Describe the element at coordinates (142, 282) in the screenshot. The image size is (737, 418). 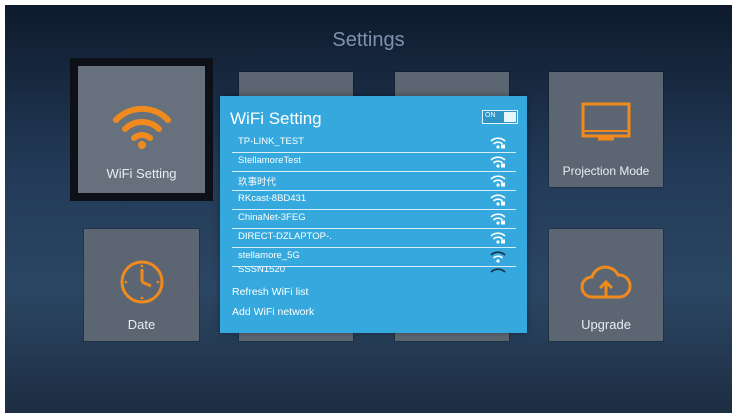
I see `clock-icon` at that location.